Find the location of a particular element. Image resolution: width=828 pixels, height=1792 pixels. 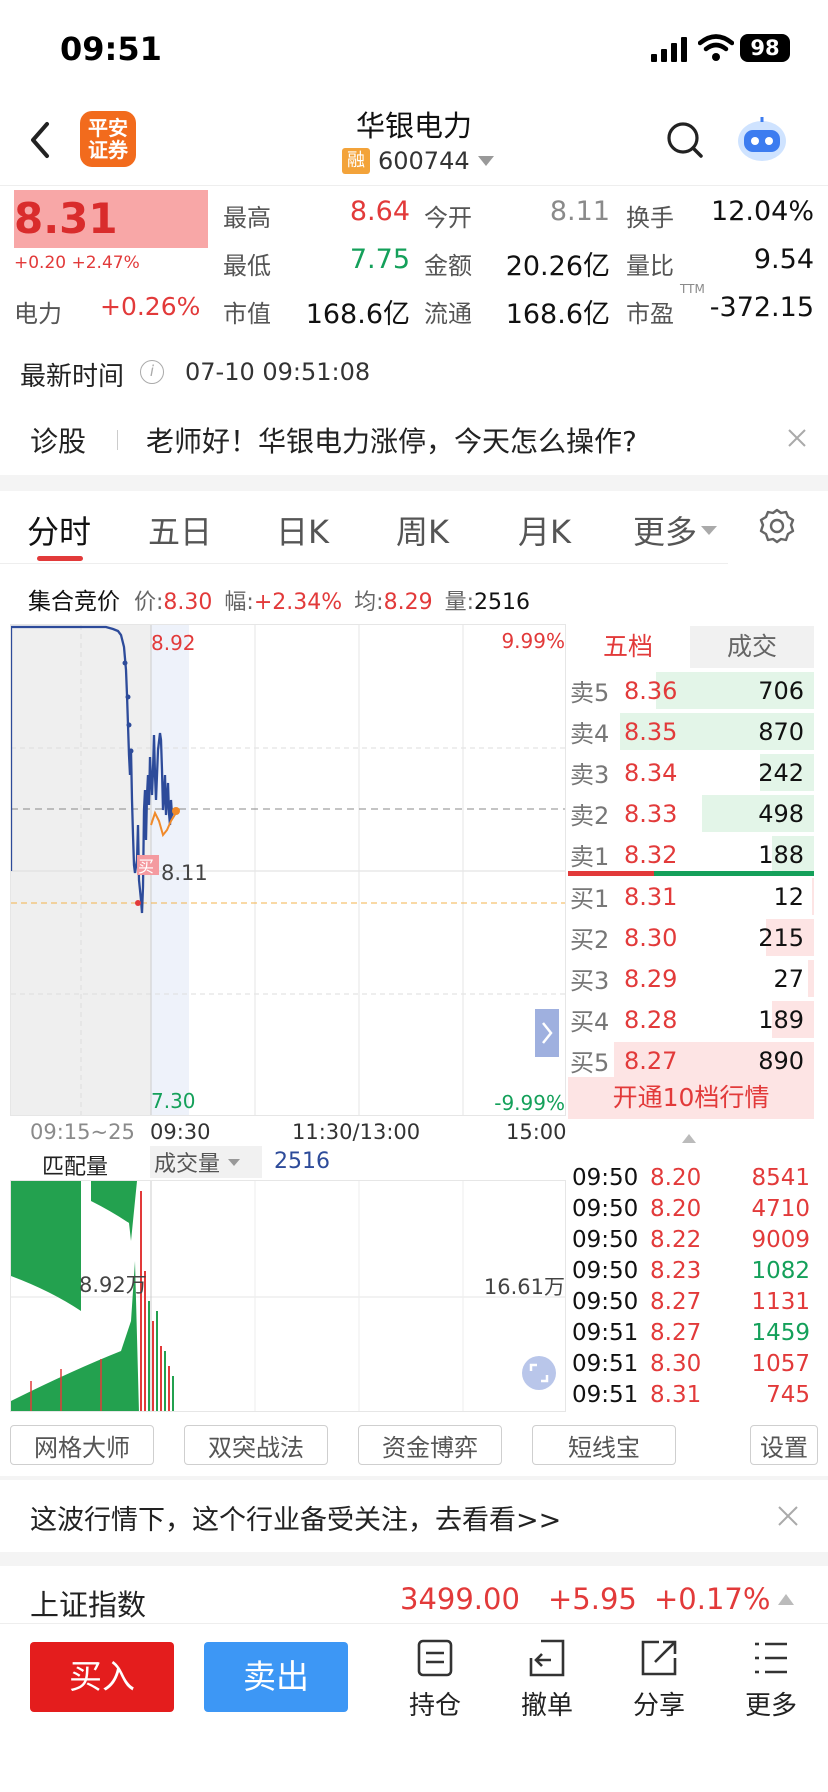

settings-gear-icon is located at coordinates (777, 526).